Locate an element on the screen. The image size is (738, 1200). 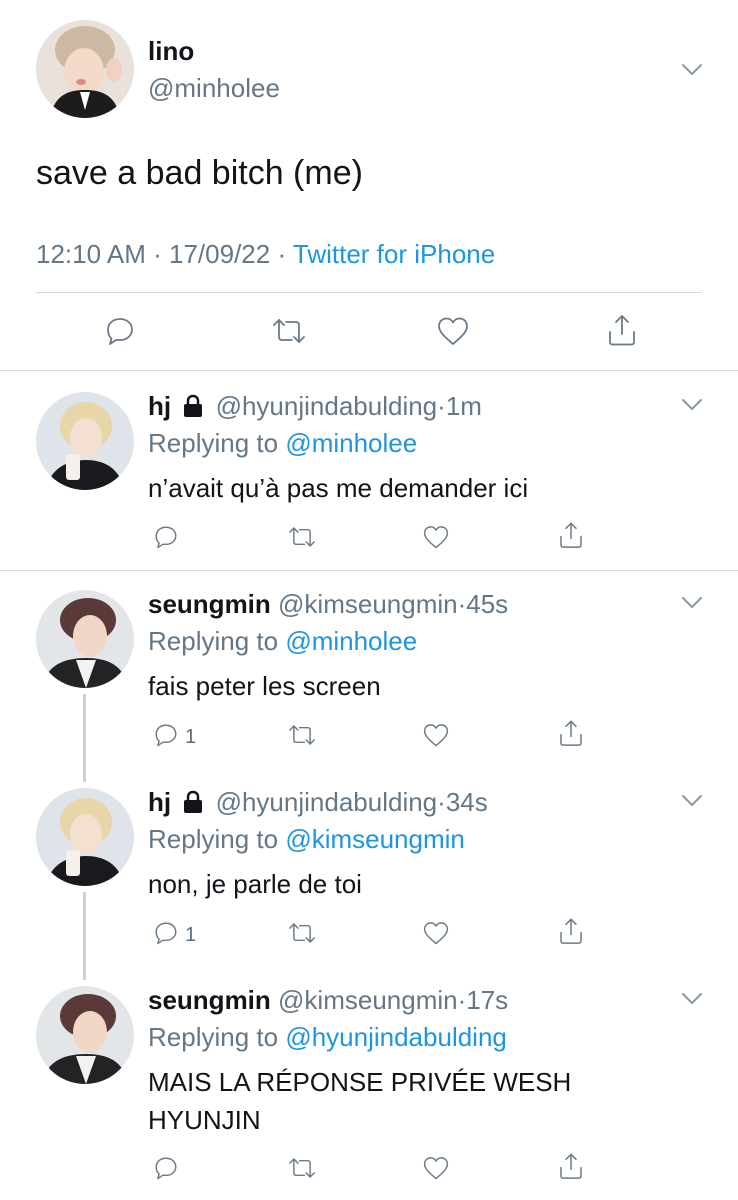
tweet-date: 17/09/22 is located at coordinates (220, 254).